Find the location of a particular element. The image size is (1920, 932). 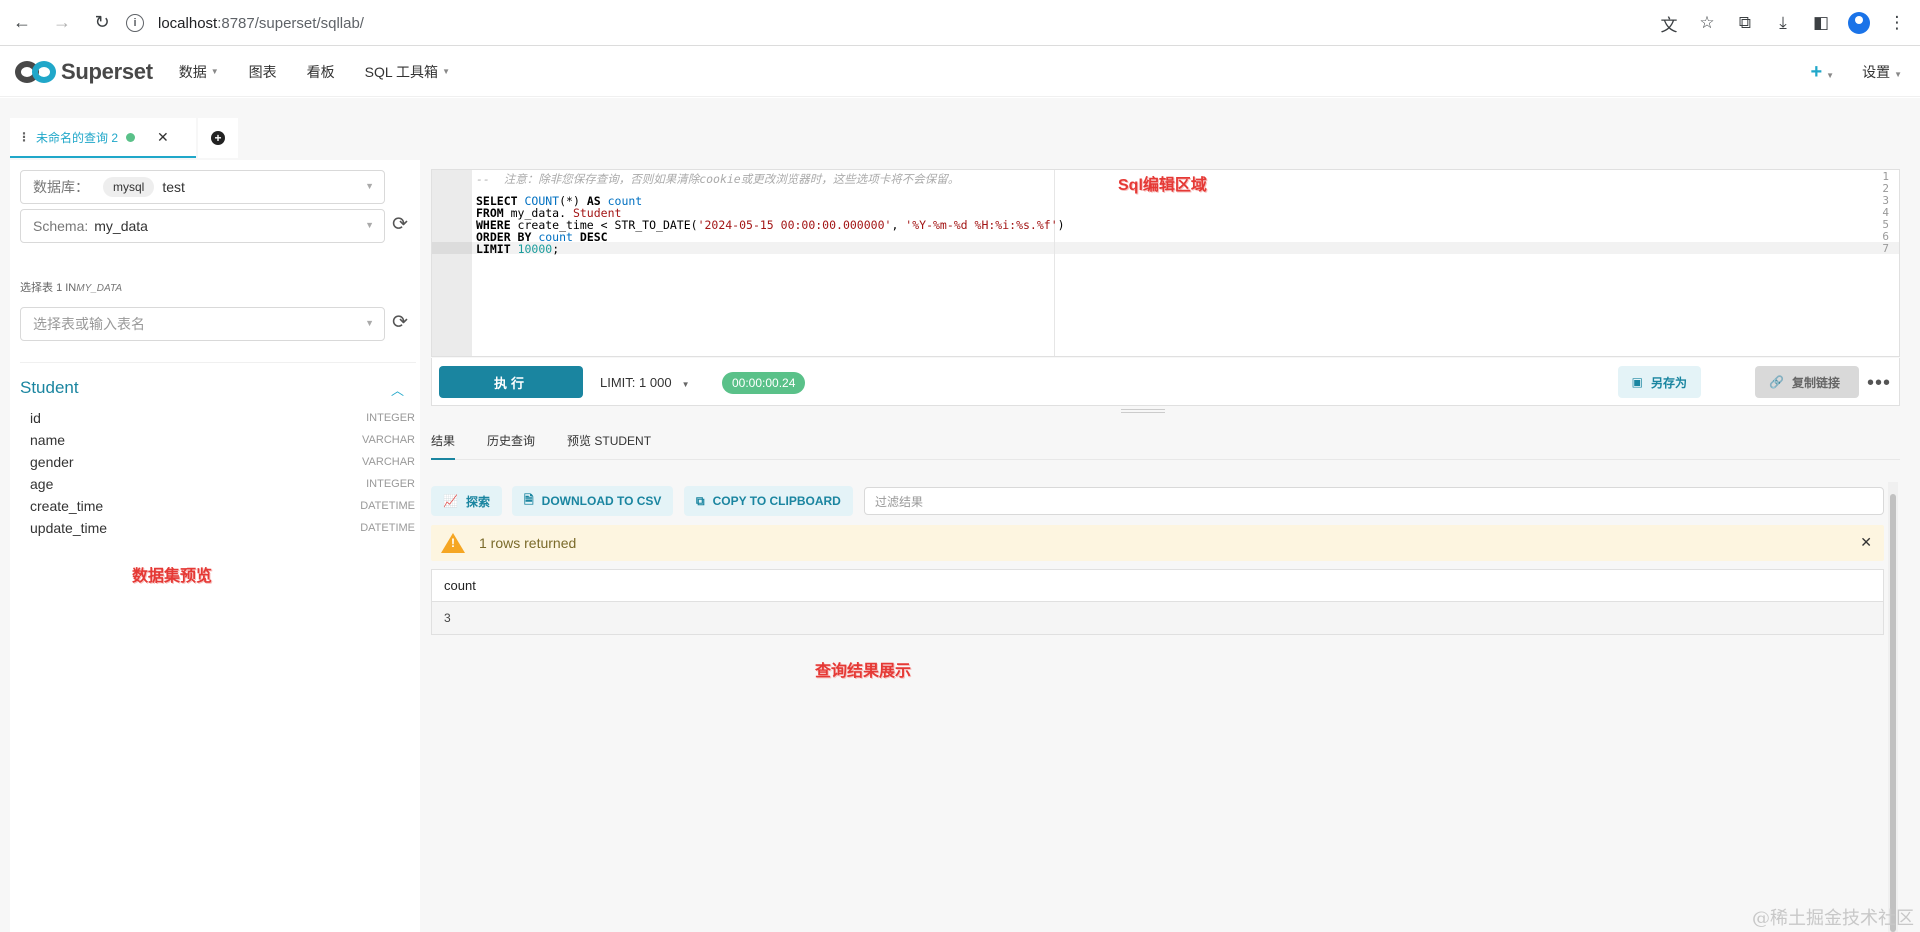

more-options-icon: ••• is located at coordinates (1879, 383).